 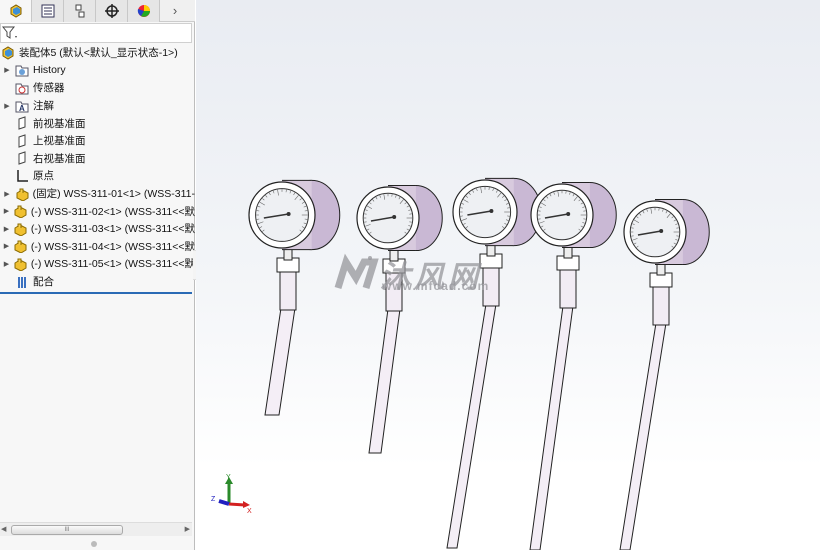 What do you see at coordinates (237, 504) in the screenshot?
I see `x-axis-arrow` at bounding box center [237, 504].